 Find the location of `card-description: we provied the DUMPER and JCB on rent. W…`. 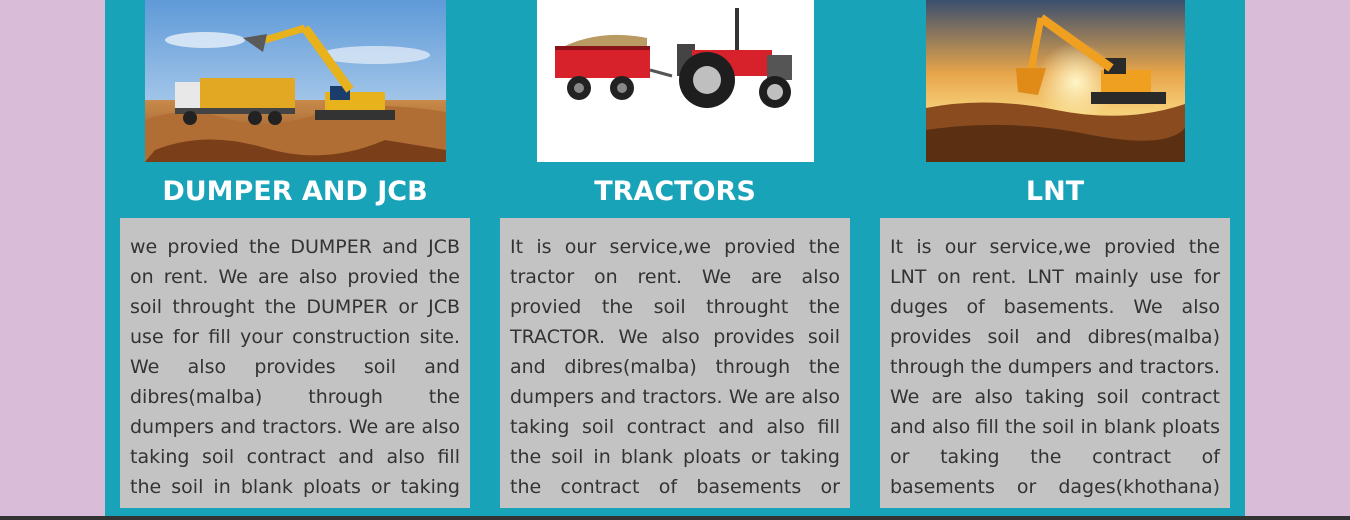

card-description: we provied the DUMPER and JCB on rent. W… is located at coordinates (295, 363).